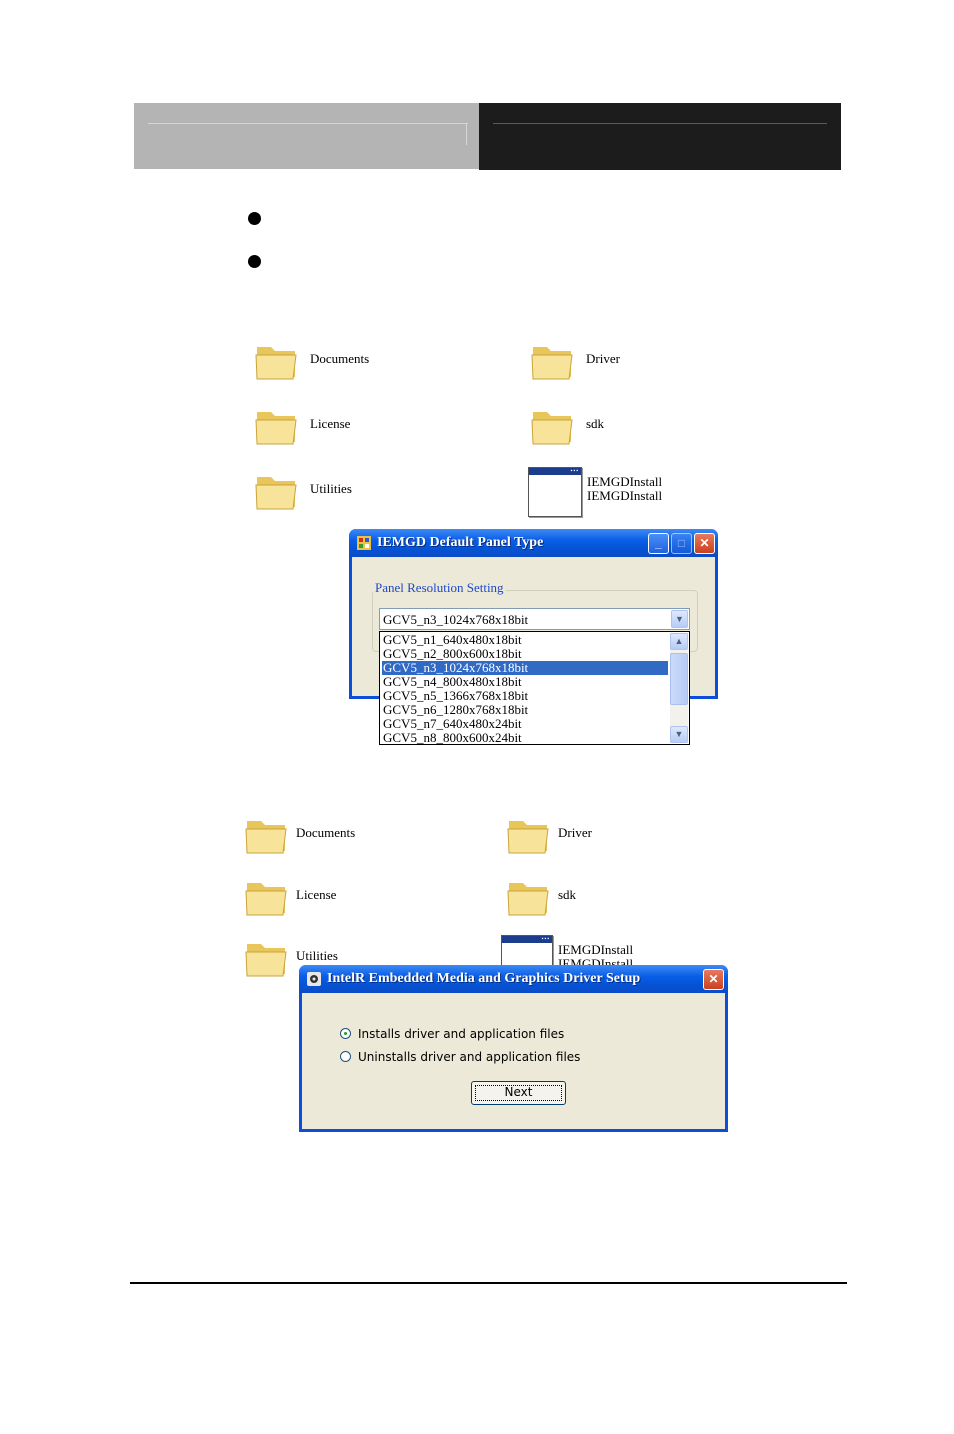  Describe the element at coordinates (555, 492) in the screenshot. I see `application-window-icon: ▪▪▪` at that location.